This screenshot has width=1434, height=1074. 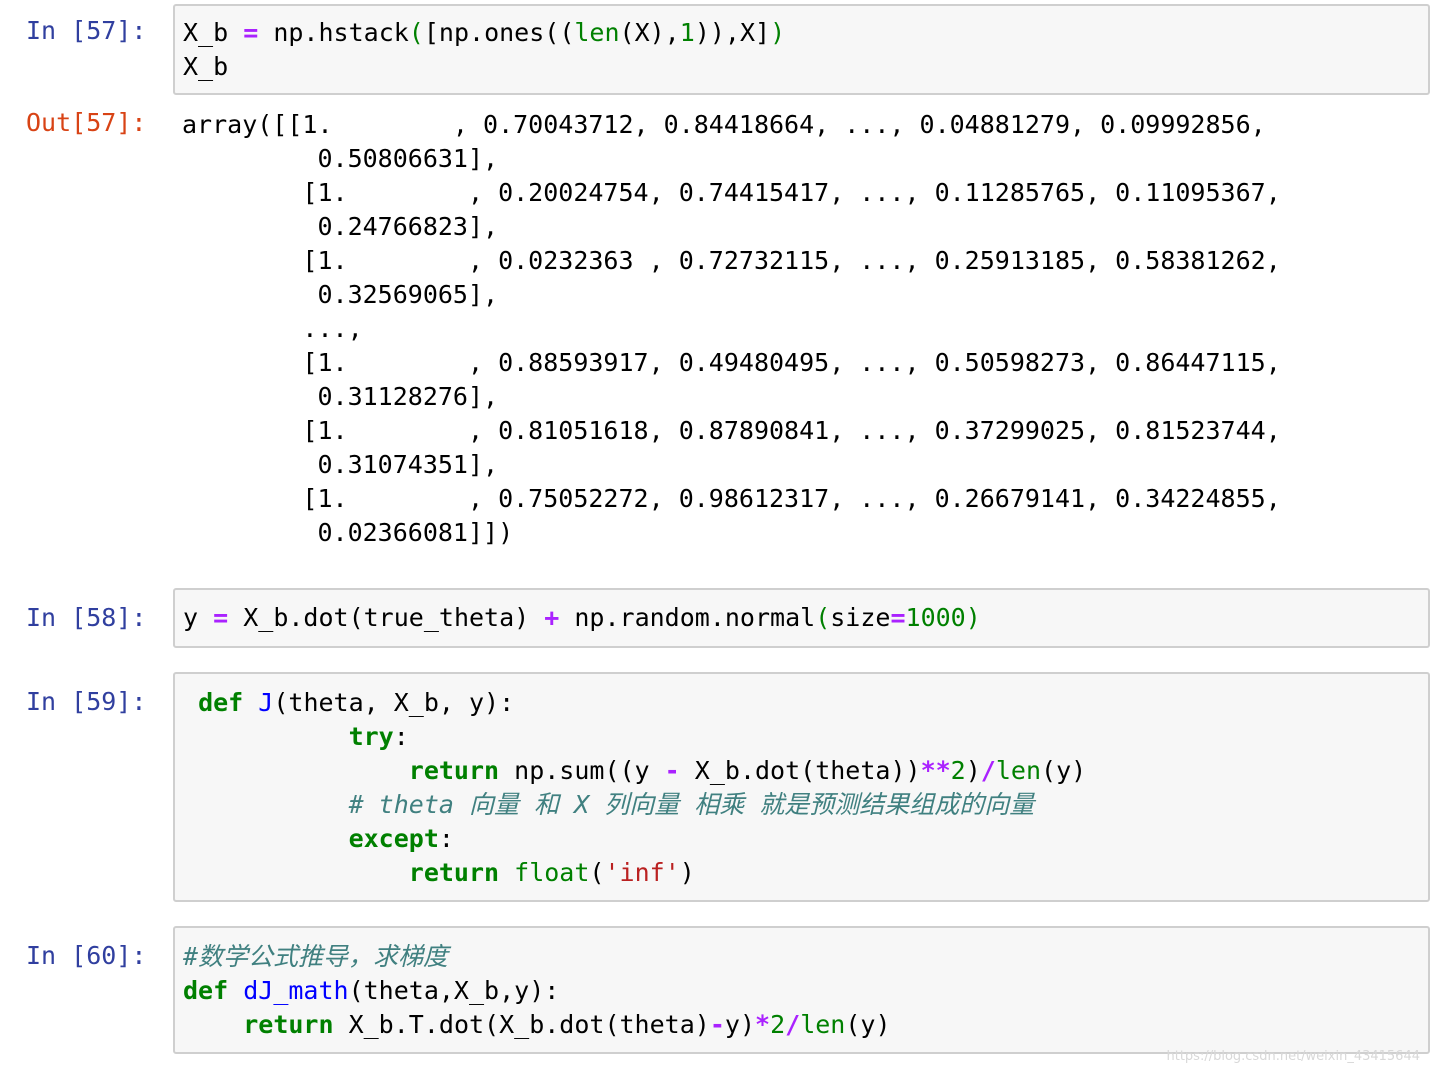 I want to click on watermark: https://blog.csdn.net/weixin_43415644, so click(x=1293, y=1056).